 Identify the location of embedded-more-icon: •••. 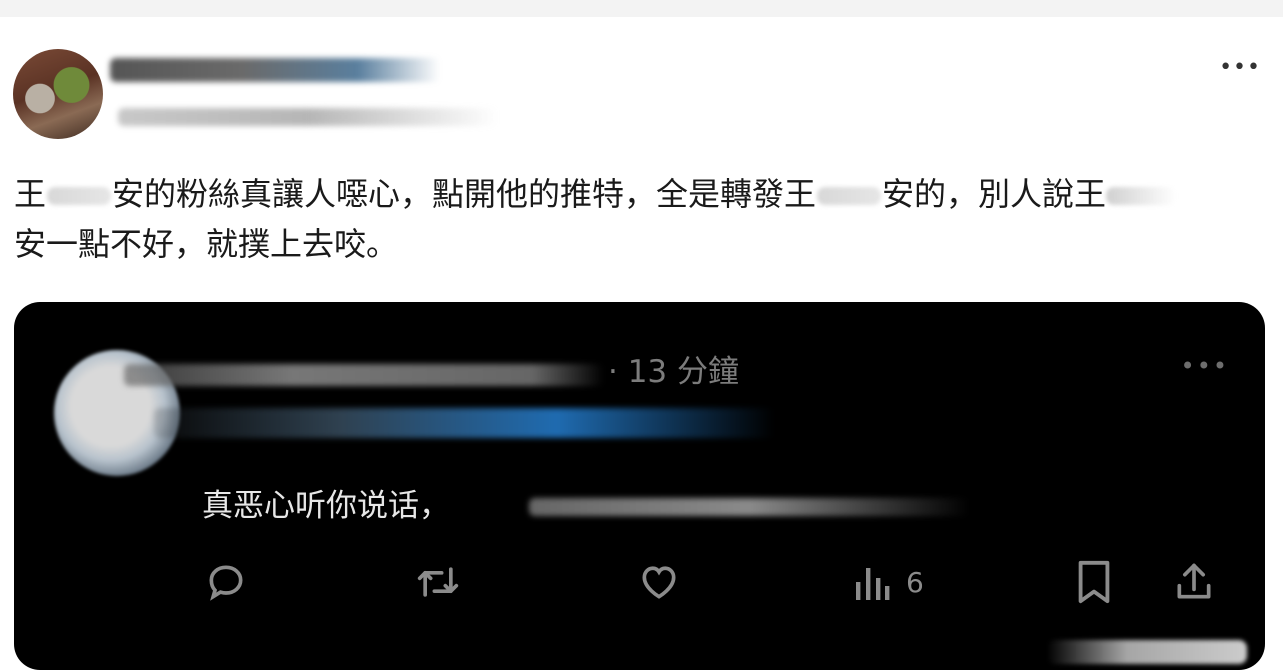
(1204, 366).